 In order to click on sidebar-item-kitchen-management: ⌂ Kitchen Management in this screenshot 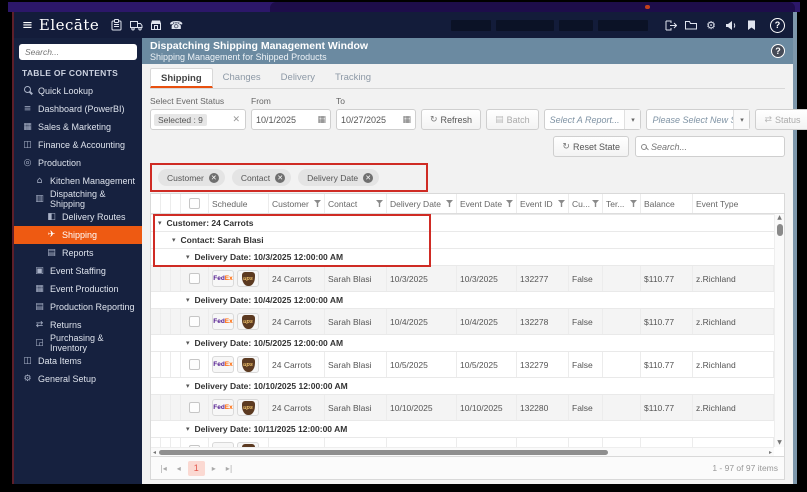, I will do `click(78, 181)`.